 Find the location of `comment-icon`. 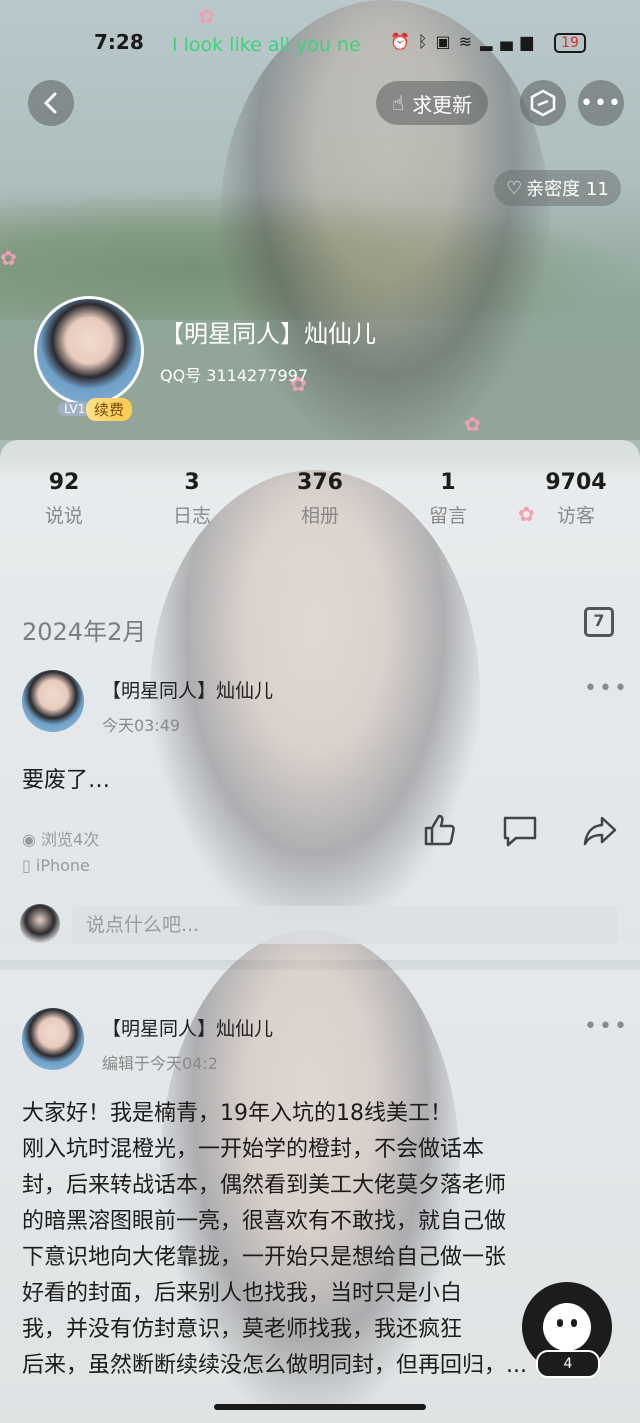

comment-icon is located at coordinates (520, 831).